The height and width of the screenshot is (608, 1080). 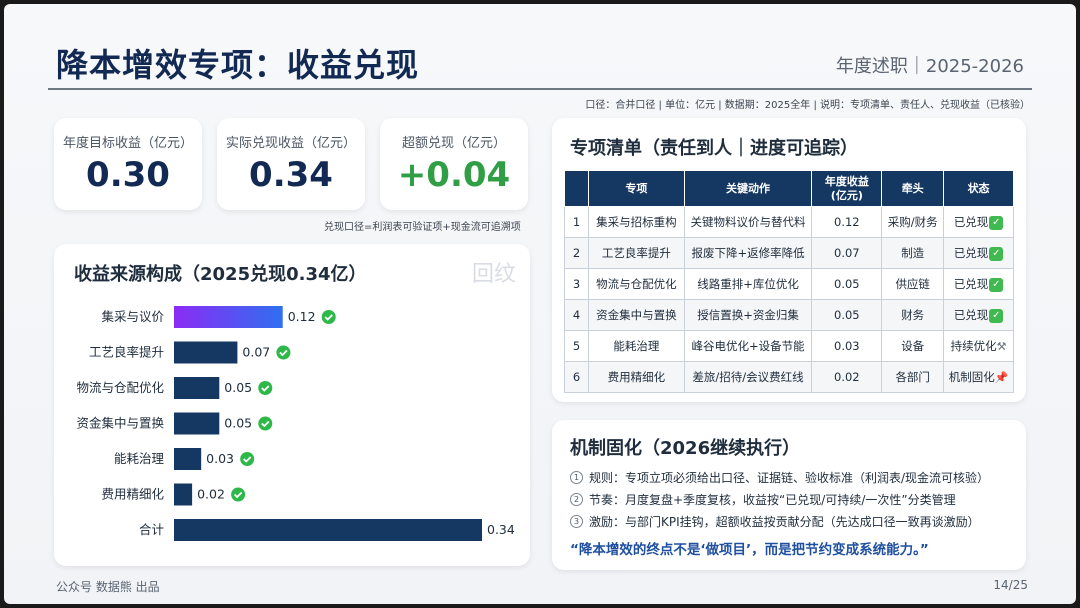 I want to click on status-text: 持续优化, so click(x=973, y=346).